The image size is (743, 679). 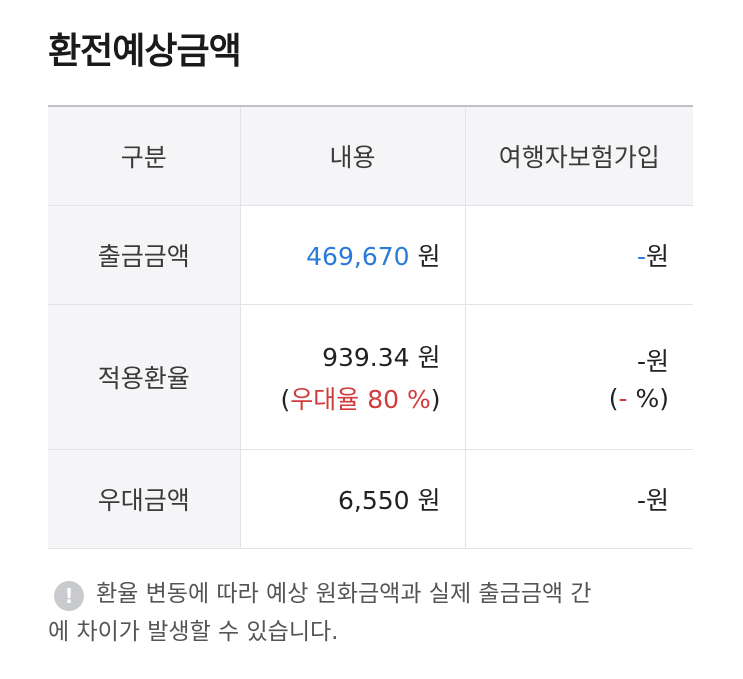 I want to click on preferential-amount-value: 6,550 원, so click(x=352, y=499).